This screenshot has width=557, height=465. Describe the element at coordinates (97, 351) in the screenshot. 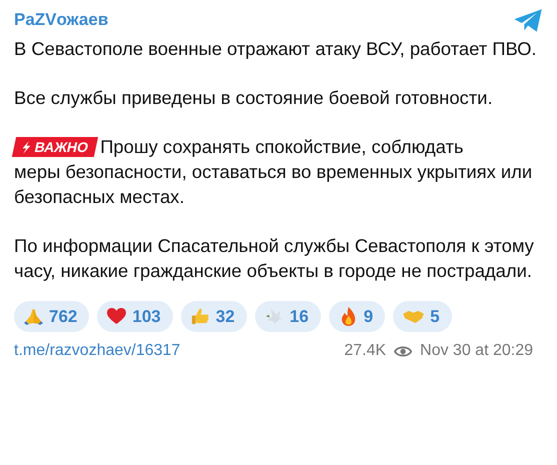

I see `post-link: t.me/razvozhaev/16317` at that location.